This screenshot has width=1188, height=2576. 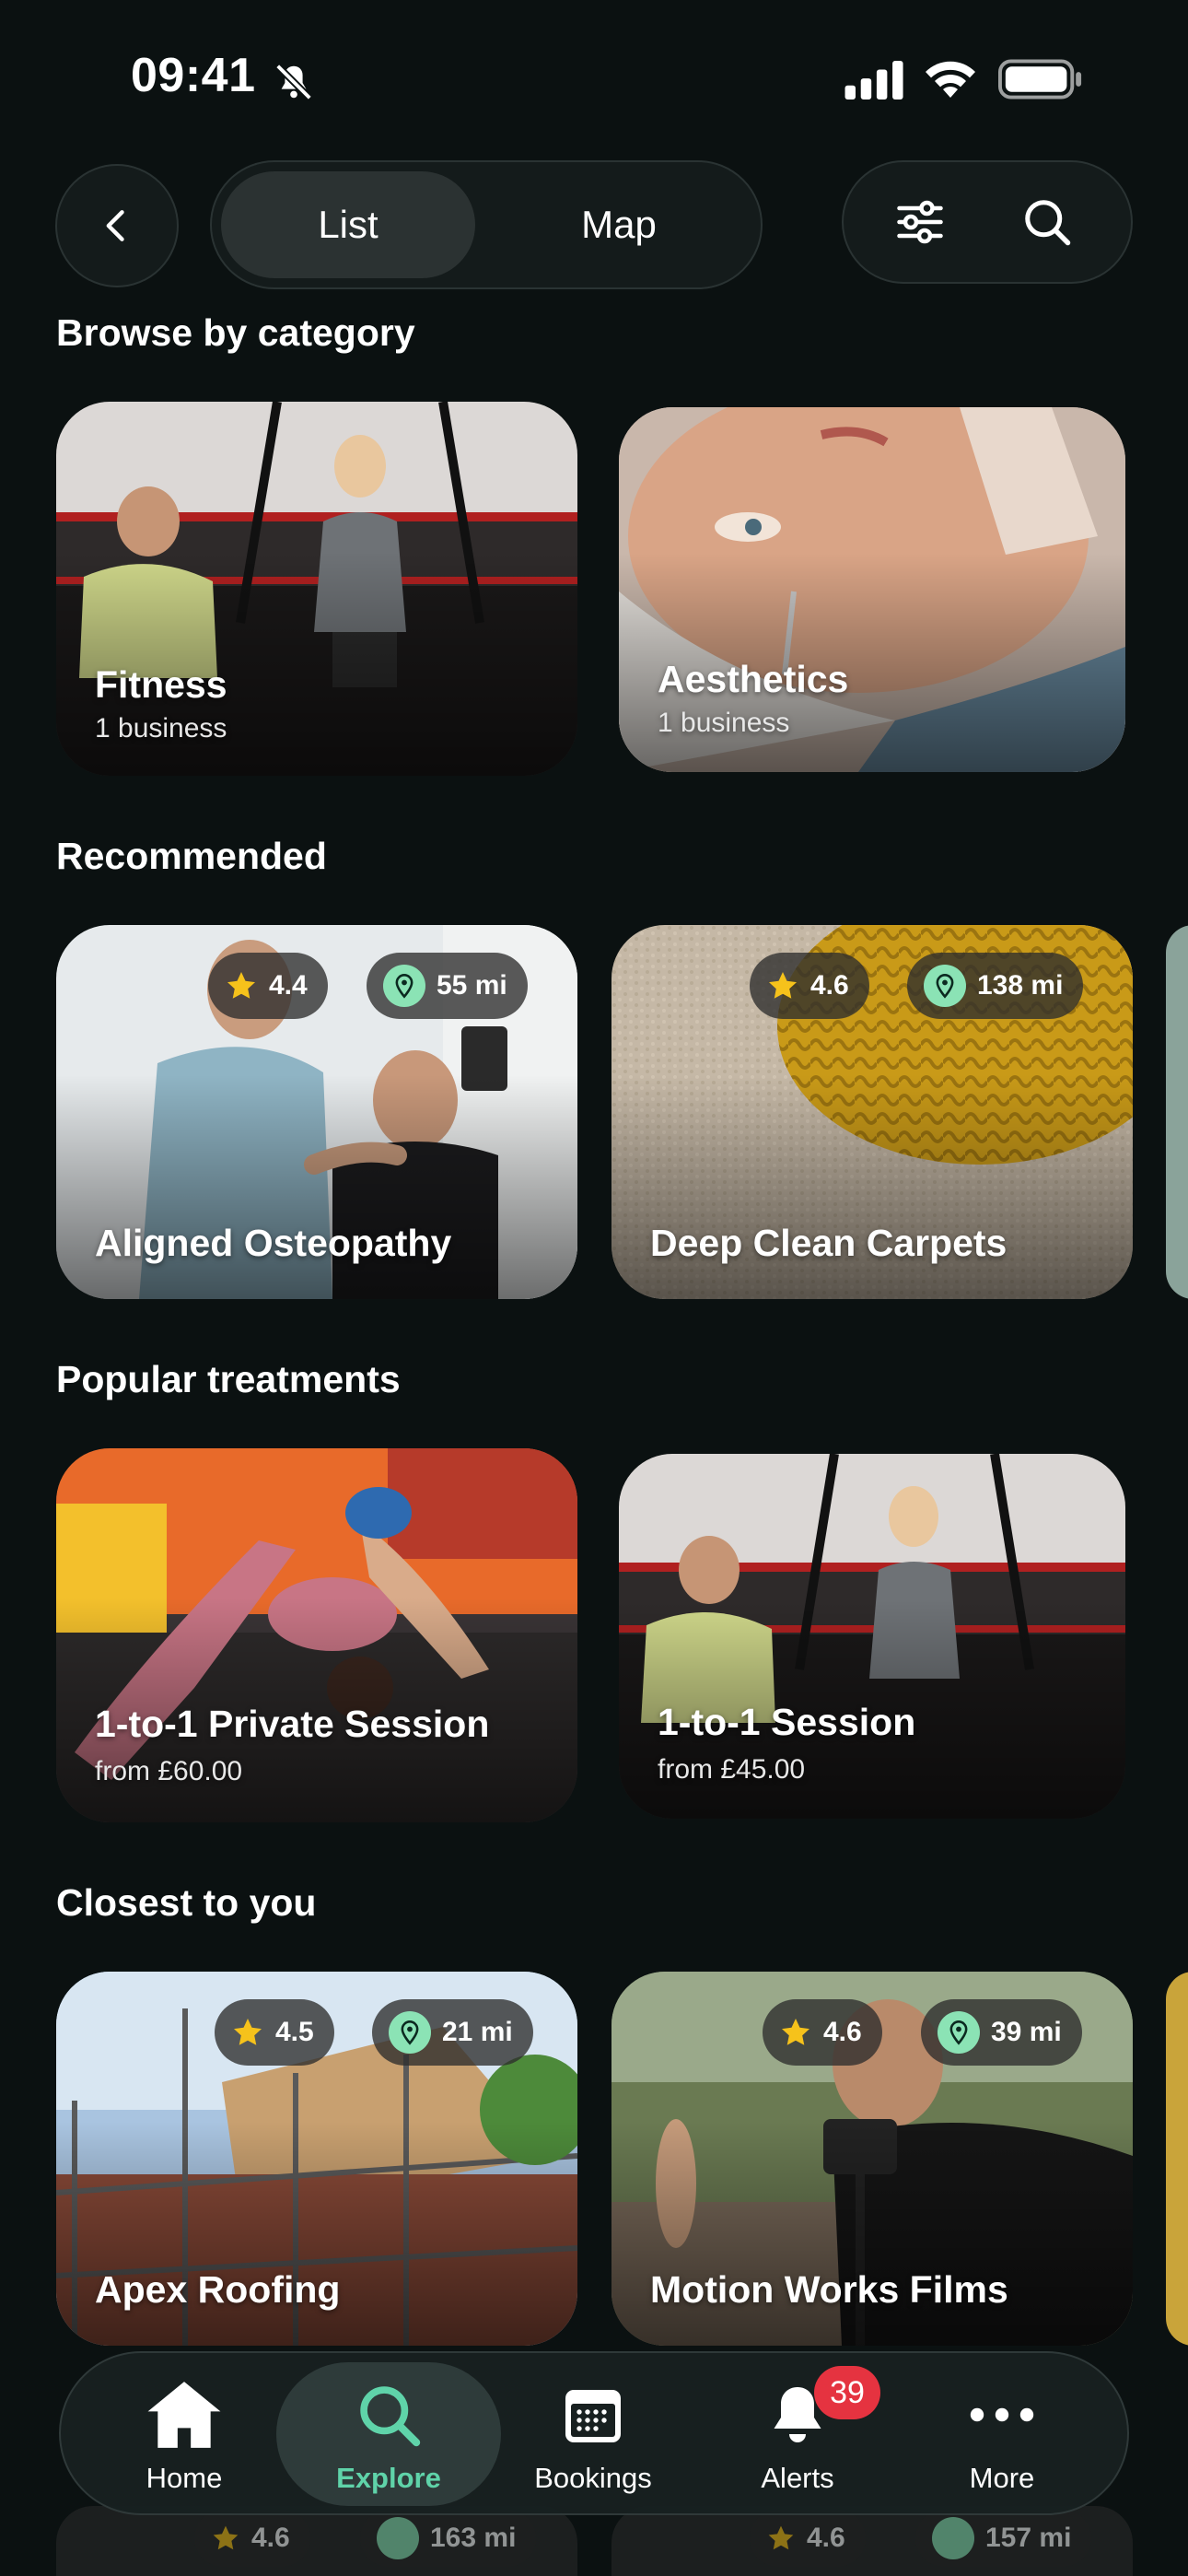 What do you see at coordinates (847, 2392) in the screenshot?
I see `alerts-count-badge: 39` at bounding box center [847, 2392].